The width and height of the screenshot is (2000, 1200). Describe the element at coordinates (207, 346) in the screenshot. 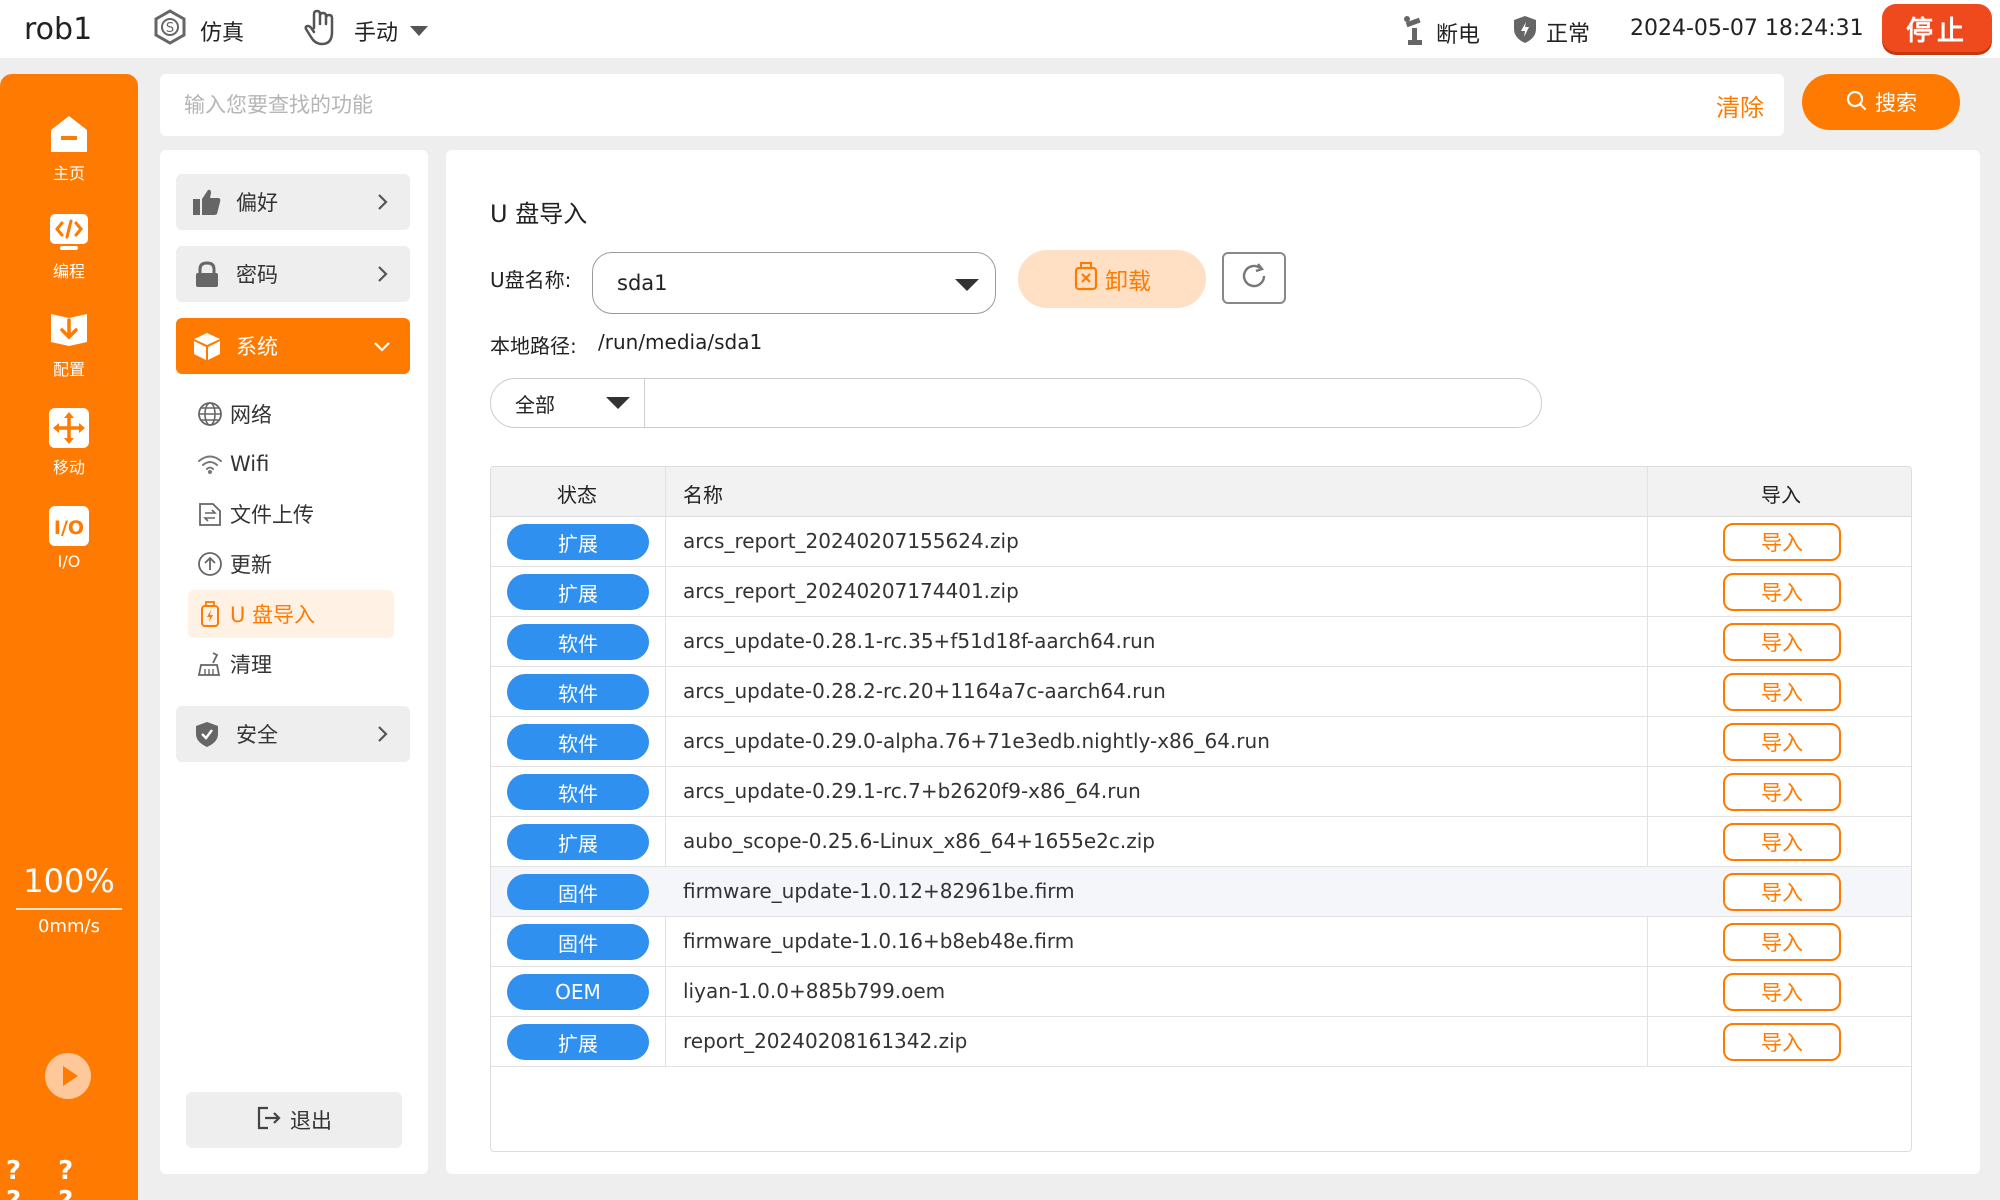

I see `cube-icon` at that location.